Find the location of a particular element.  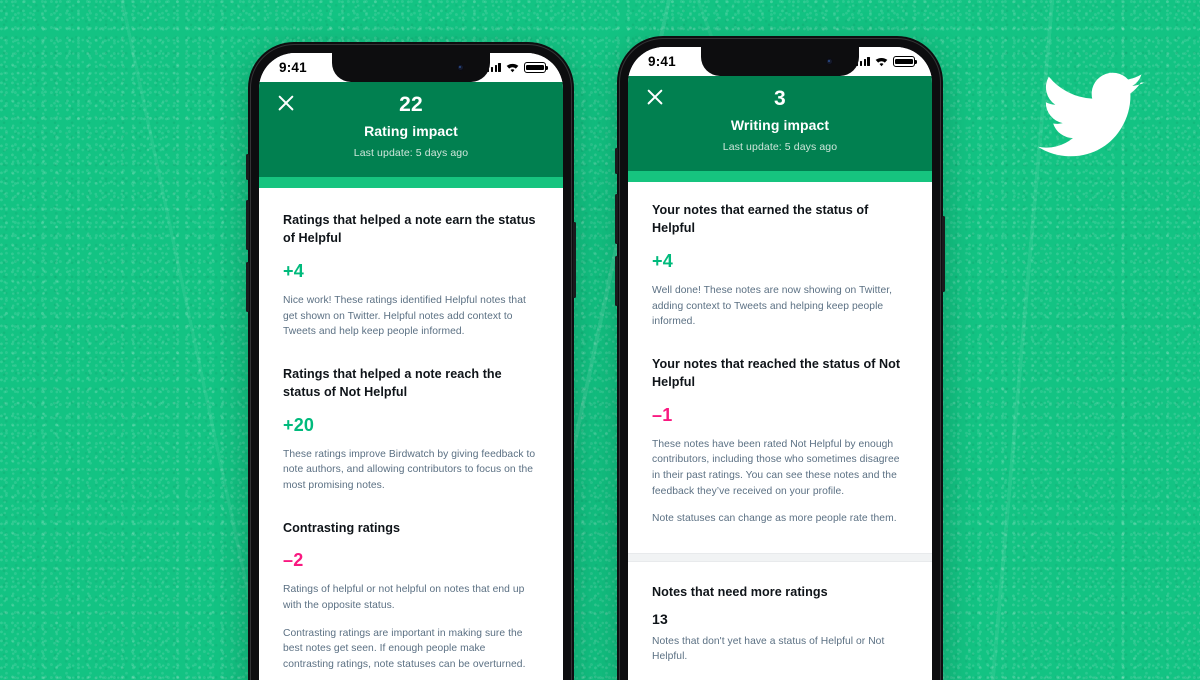

page-title: Rating impact is located at coordinates (411, 131).